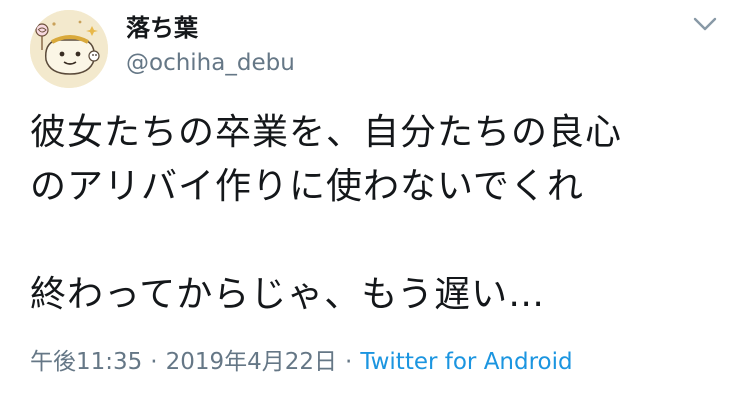  I want to click on tweet-meta: 午後11:35 · 2019年4月22日 · Twitter for Android, so click(301, 362).